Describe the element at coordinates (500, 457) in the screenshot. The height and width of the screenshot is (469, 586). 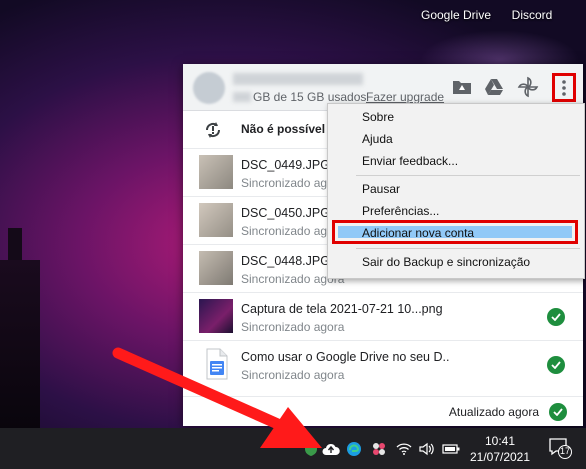
I see `clock-date: 21/07/2021` at that location.